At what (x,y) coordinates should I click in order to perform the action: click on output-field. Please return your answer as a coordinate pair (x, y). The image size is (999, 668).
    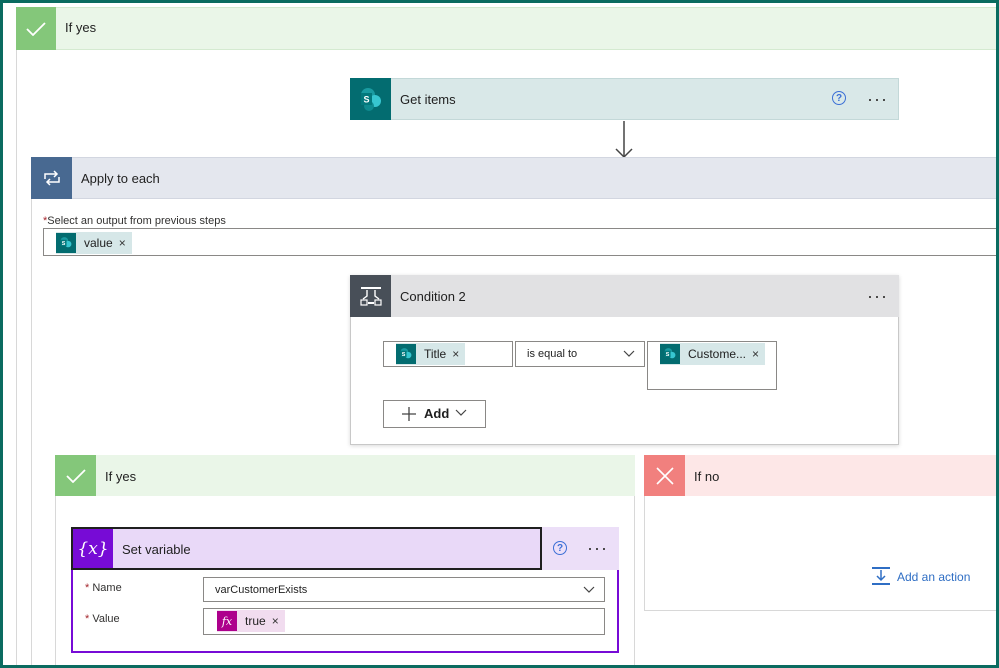
    Looking at the image, I should click on (519, 242).